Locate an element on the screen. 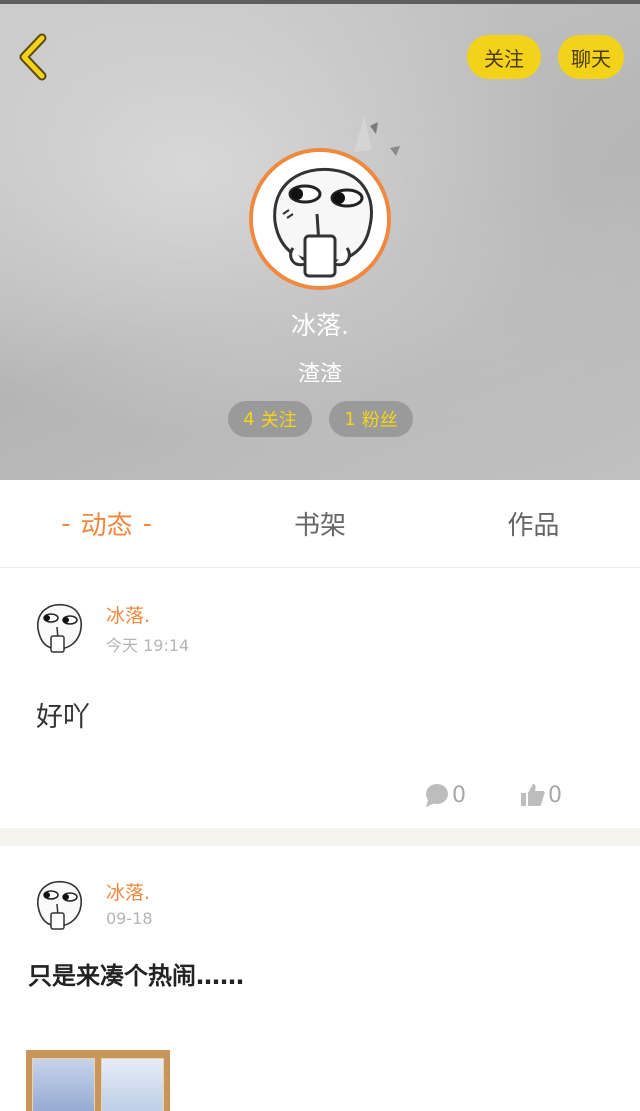 This screenshot has width=640, height=1111. post-content: 好吖 is located at coordinates (63, 717).